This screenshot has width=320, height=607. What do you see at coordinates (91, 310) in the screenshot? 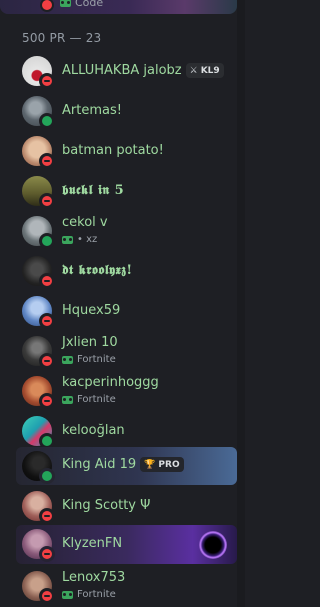
I see `member-name: Hquex59` at bounding box center [91, 310].